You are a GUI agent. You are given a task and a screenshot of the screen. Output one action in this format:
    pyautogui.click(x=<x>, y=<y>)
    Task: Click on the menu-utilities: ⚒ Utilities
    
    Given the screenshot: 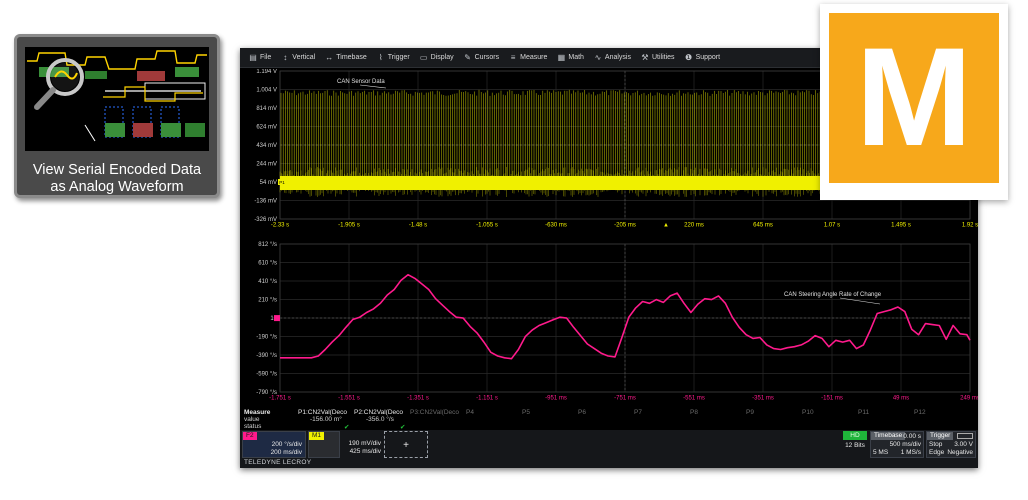 What is the action you would take?
    pyautogui.click(x=658, y=58)
    